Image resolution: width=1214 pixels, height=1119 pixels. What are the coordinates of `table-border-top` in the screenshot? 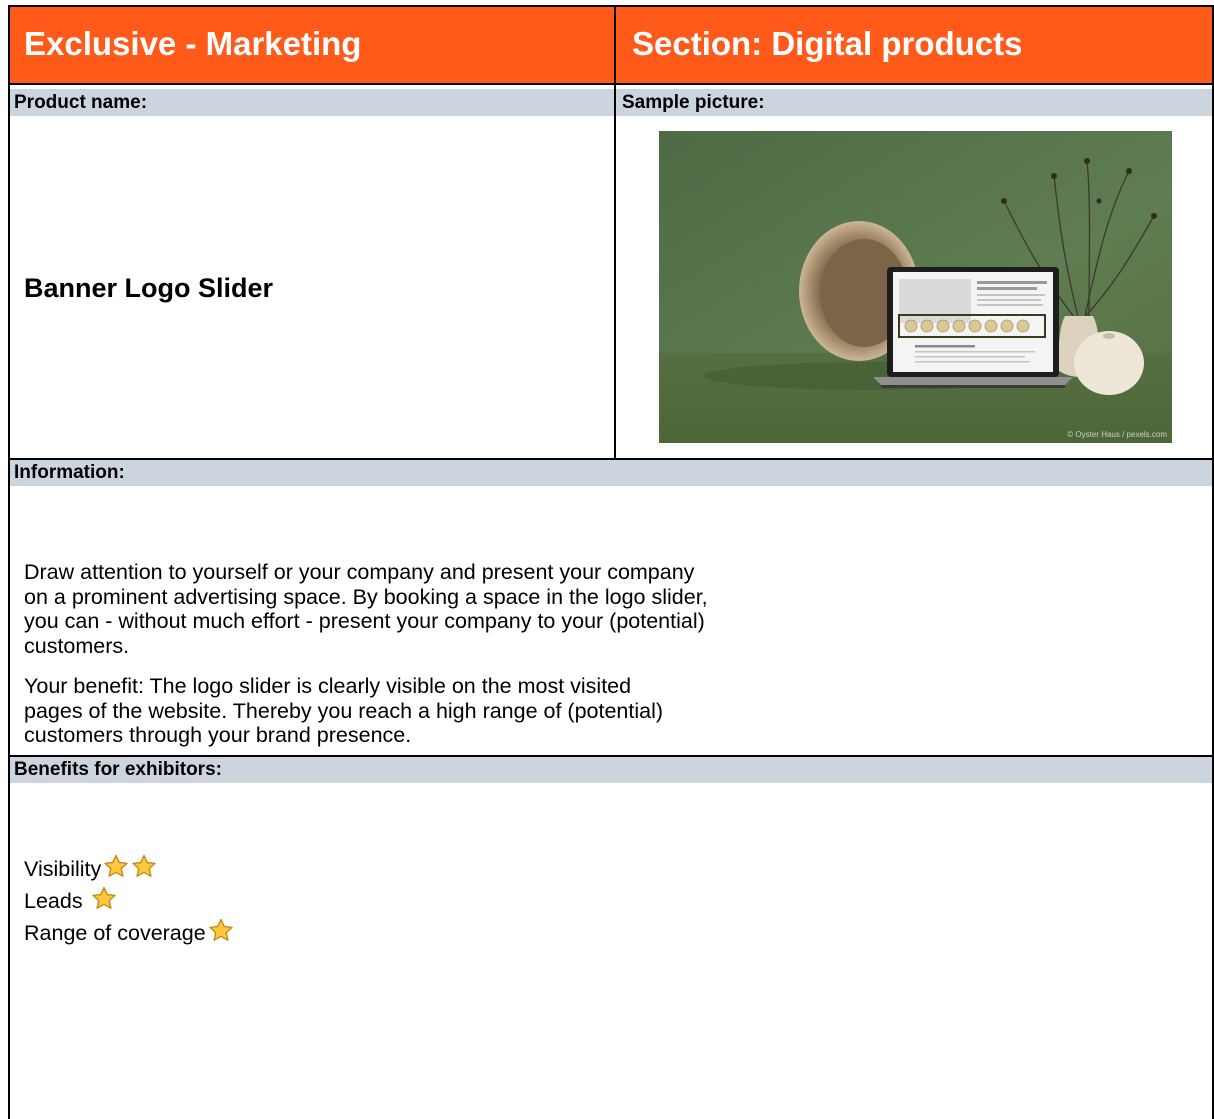 It's located at (611, 6).